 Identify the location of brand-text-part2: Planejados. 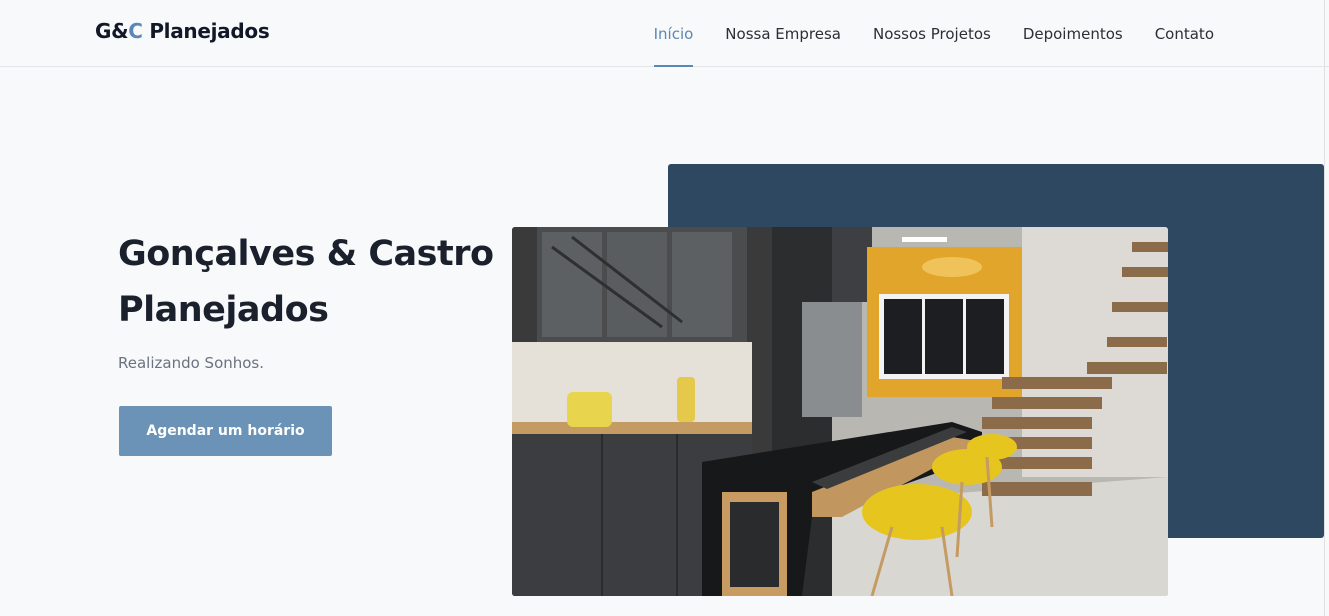
(206, 31).